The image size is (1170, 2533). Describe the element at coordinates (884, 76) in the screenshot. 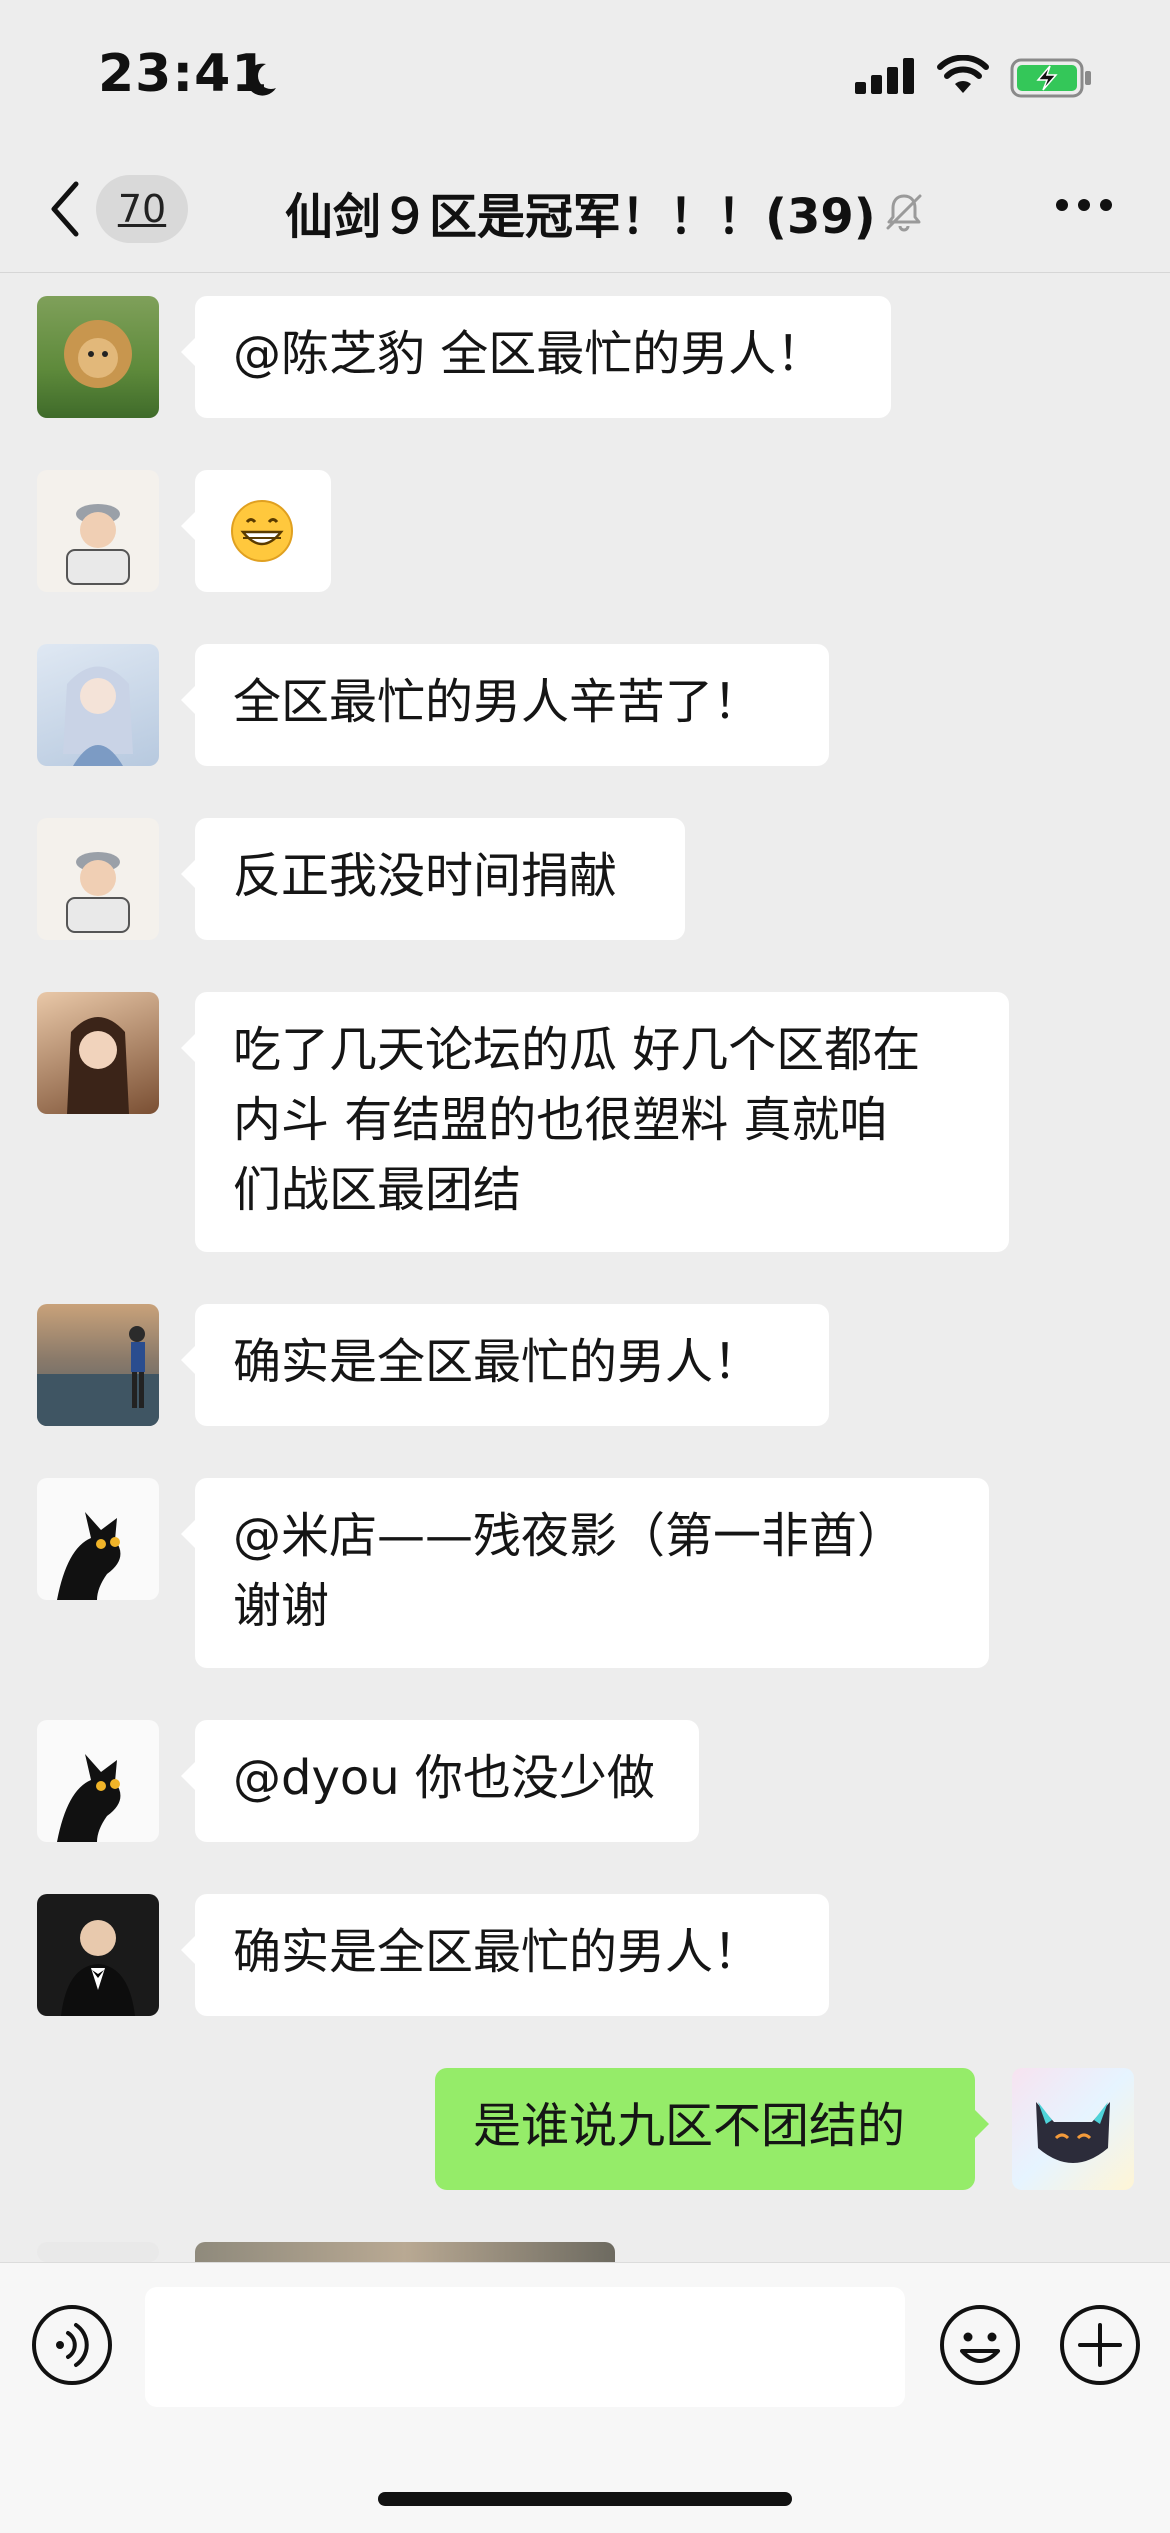

I see `signal-icon` at that location.